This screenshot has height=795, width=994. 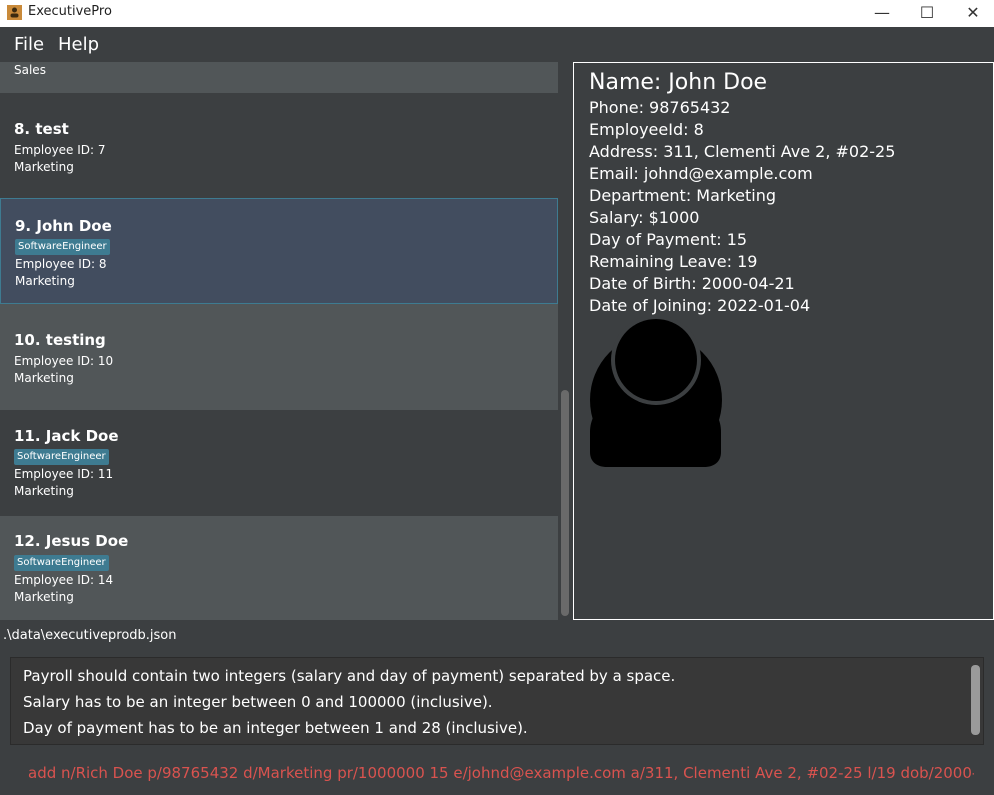 I want to click on employee-name: 12. Jesus Doe, so click(x=71, y=541).